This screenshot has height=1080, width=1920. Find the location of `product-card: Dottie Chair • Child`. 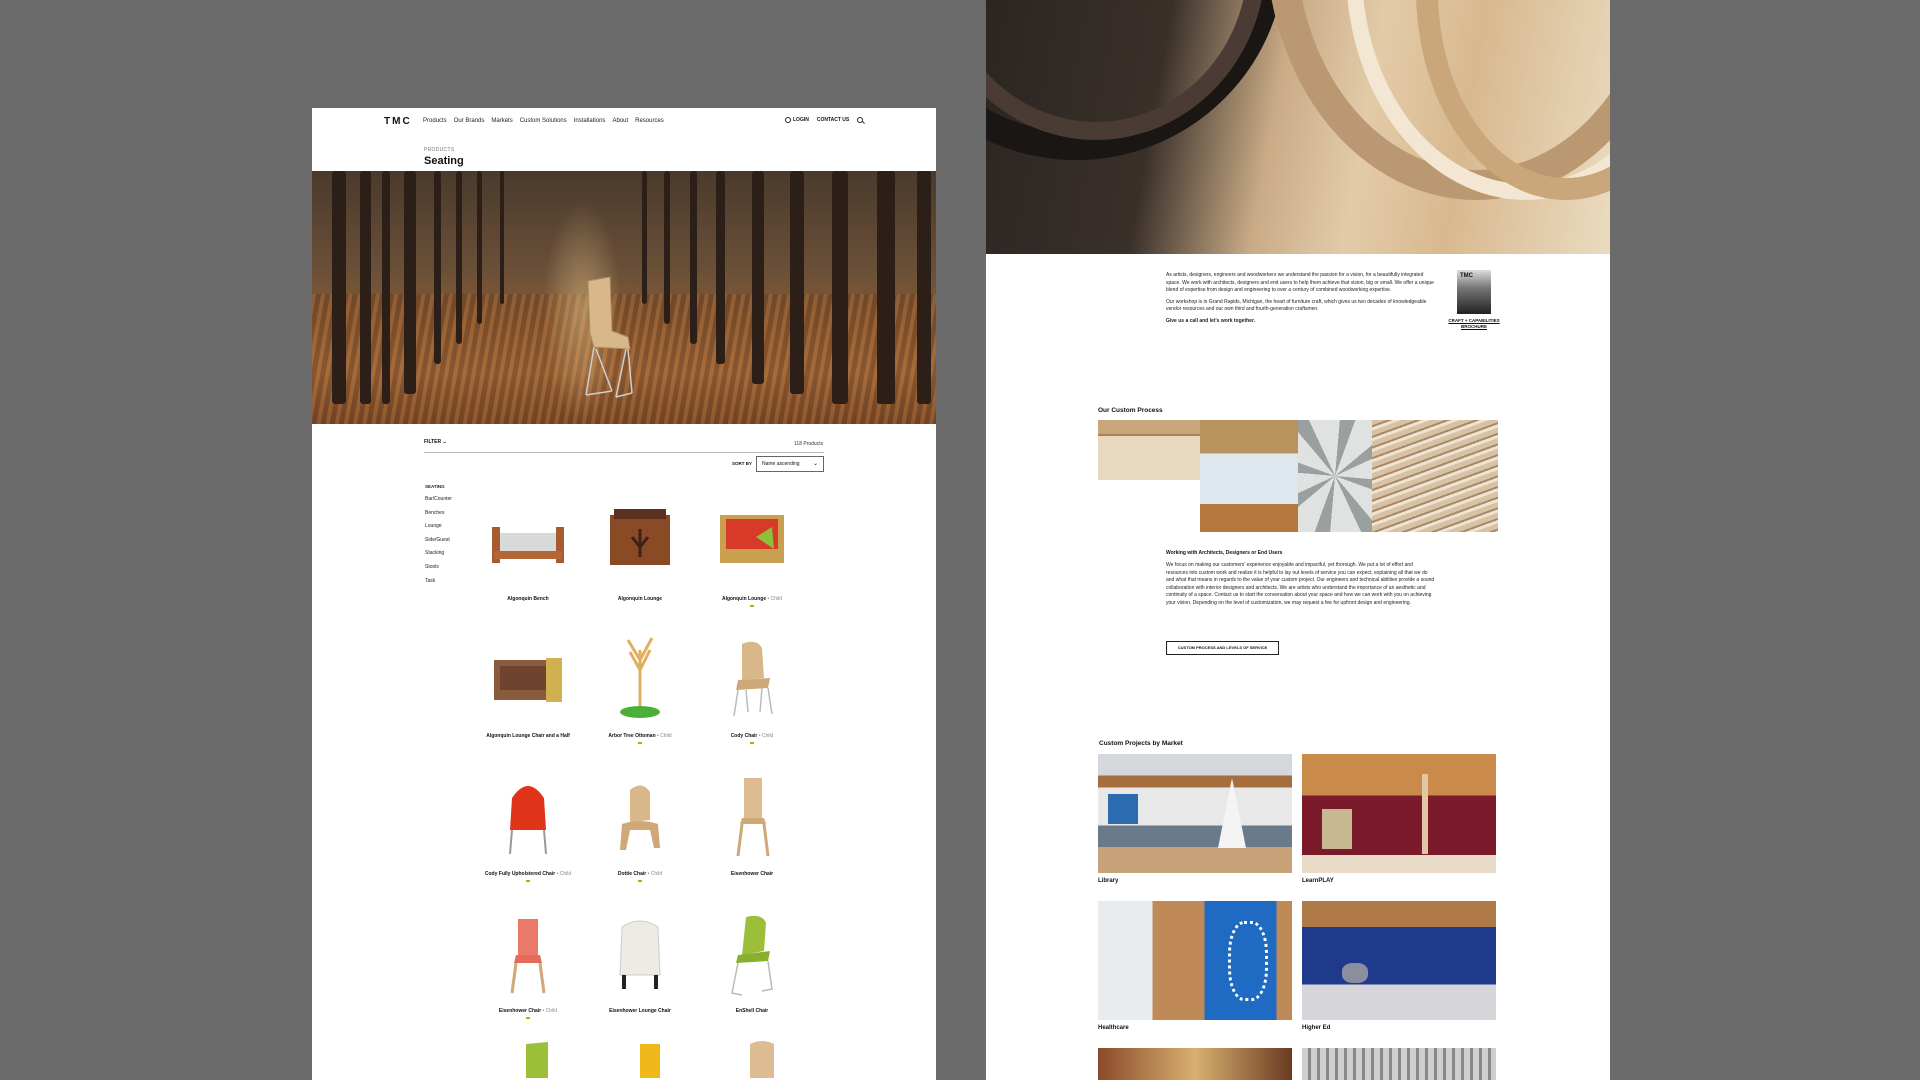

product-card: Dottie Chair • Child is located at coordinates (640, 833).